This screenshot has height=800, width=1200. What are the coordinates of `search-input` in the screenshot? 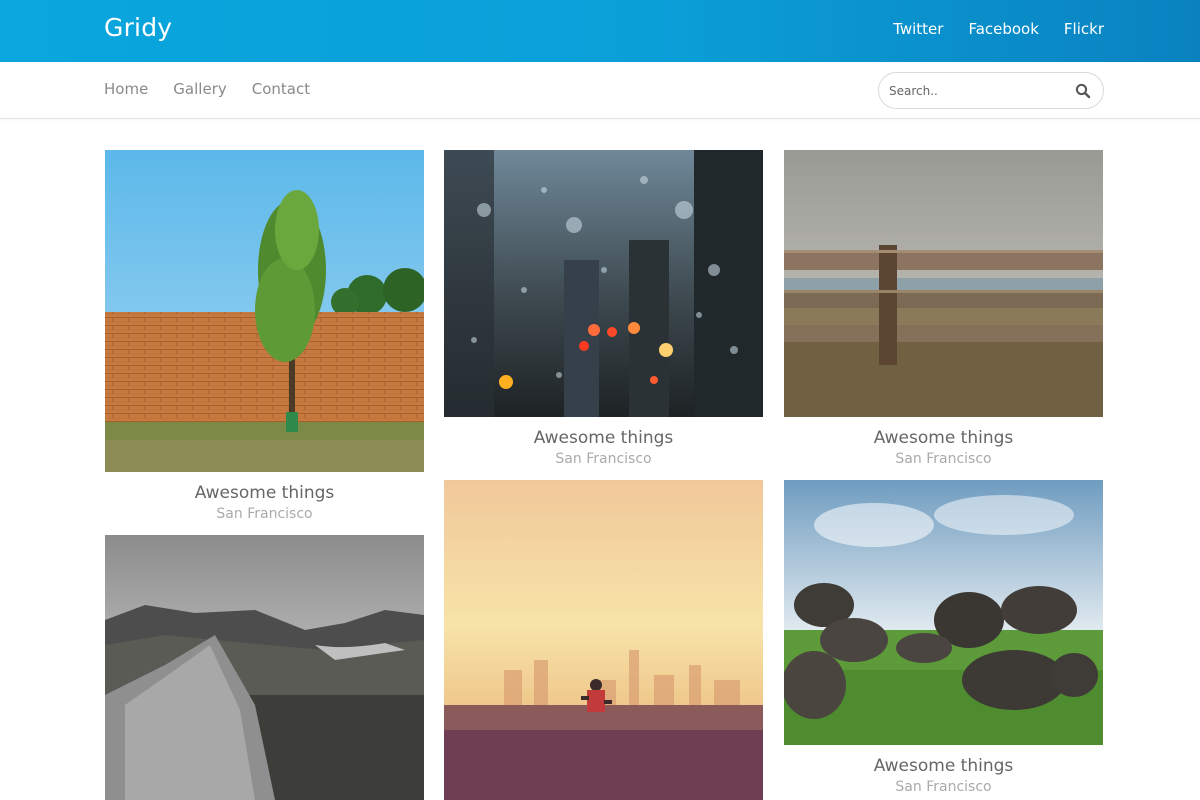 It's located at (974, 91).